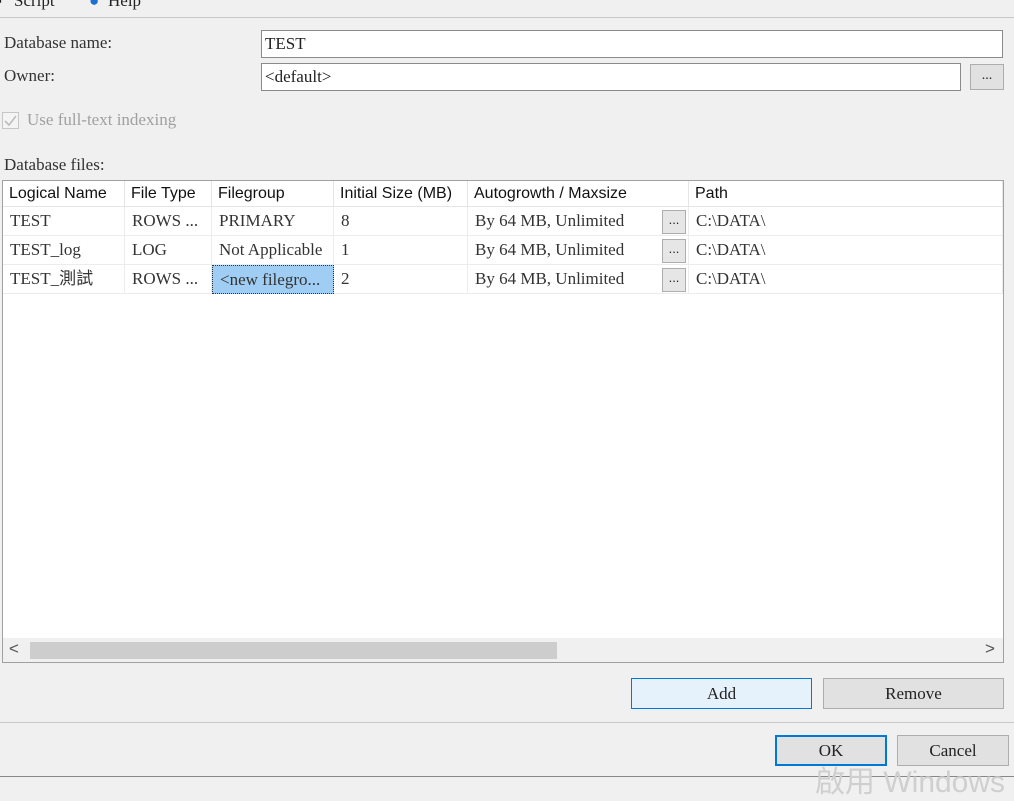 Image resolution: width=1014 pixels, height=801 pixels. What do you see at coordinates (507, 722) in the screenshot?
I see `divider` at bounding box center [507, 722].